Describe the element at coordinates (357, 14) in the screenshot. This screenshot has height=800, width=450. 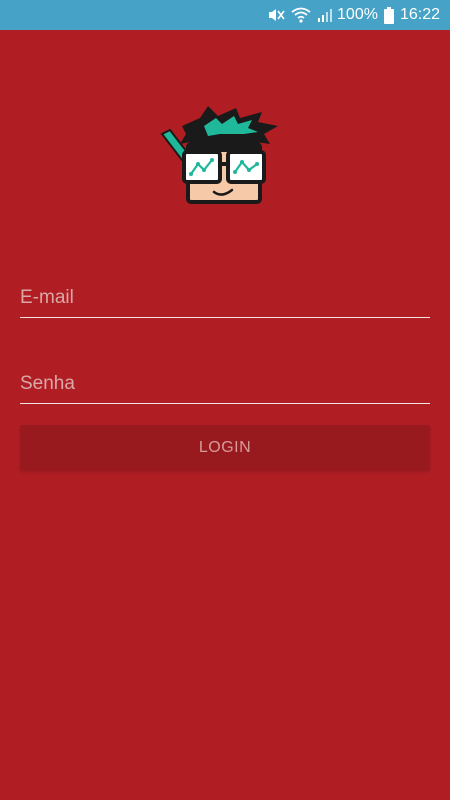
I see `battery-percent: 100%` at that location.